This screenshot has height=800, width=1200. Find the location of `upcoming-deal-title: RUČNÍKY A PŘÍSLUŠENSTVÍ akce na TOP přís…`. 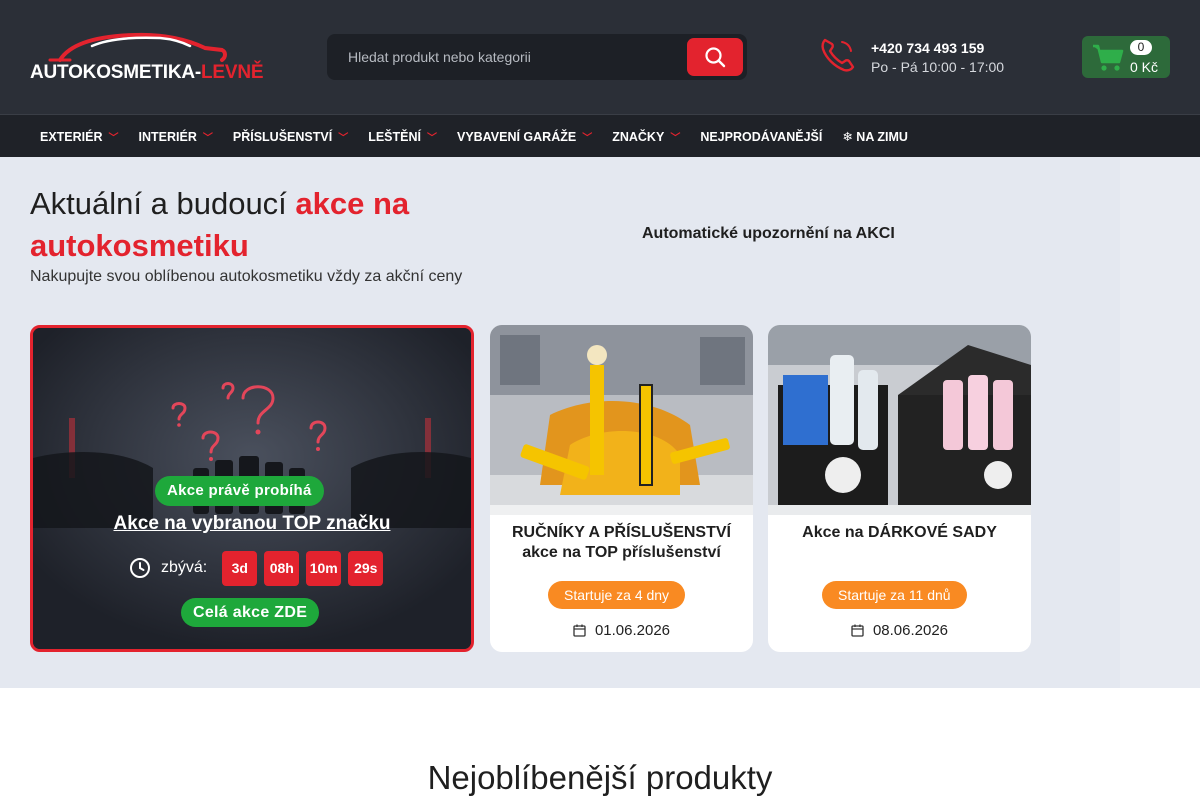

upcoming-deal-title: RUČNÍKY A PŘÍSLUŠENSTVÍ akce na TOP přís… is located at coordinates (621, 542).